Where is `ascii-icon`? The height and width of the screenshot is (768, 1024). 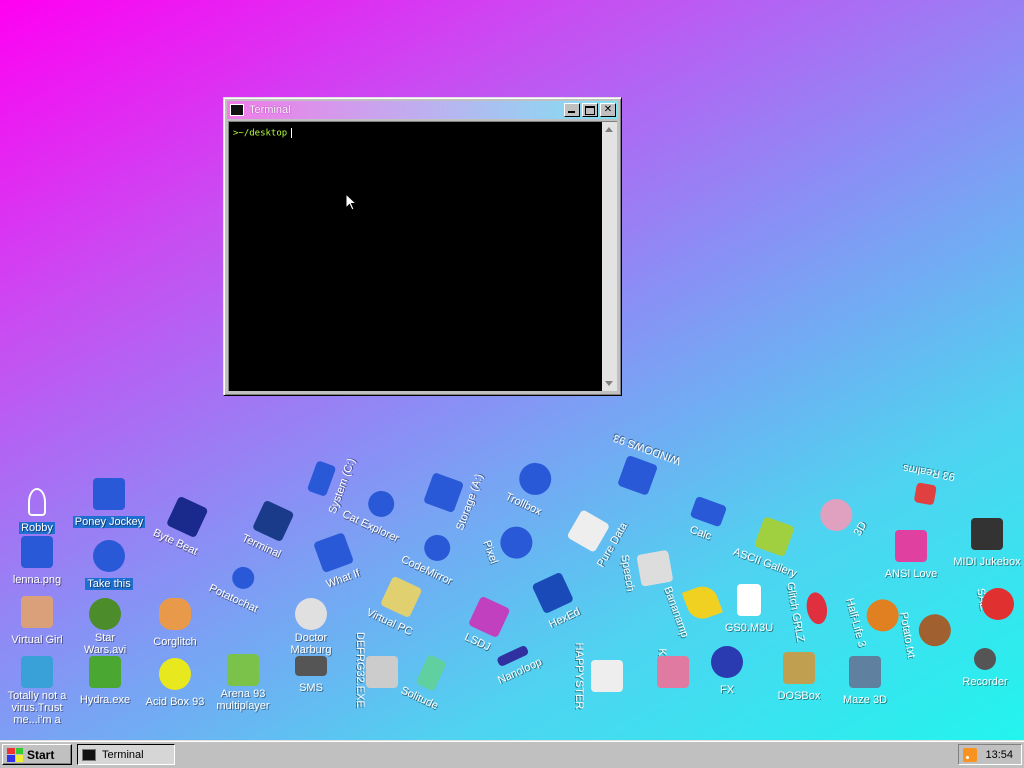
ascii-icon is located at coordinates (774, 537).